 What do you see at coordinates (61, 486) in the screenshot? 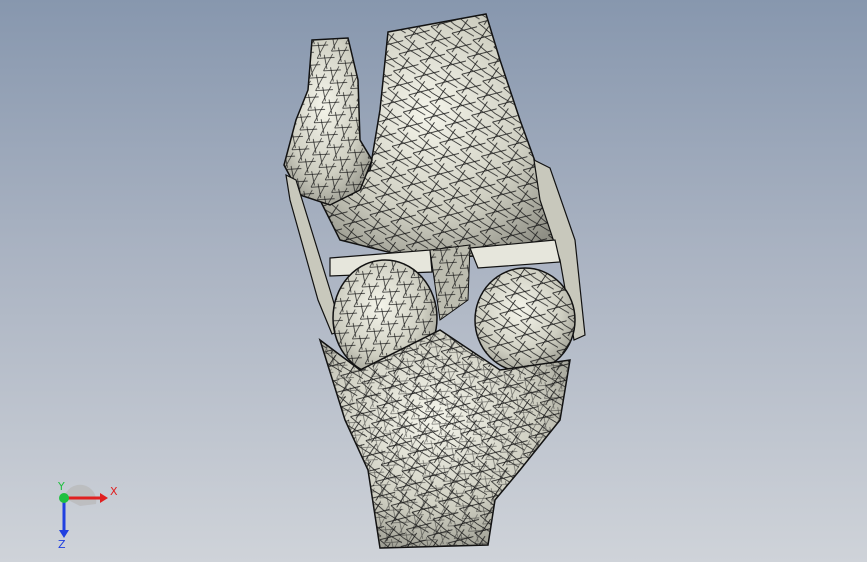
I see `y-axis-label: Y` at bounding box center [61, 486].